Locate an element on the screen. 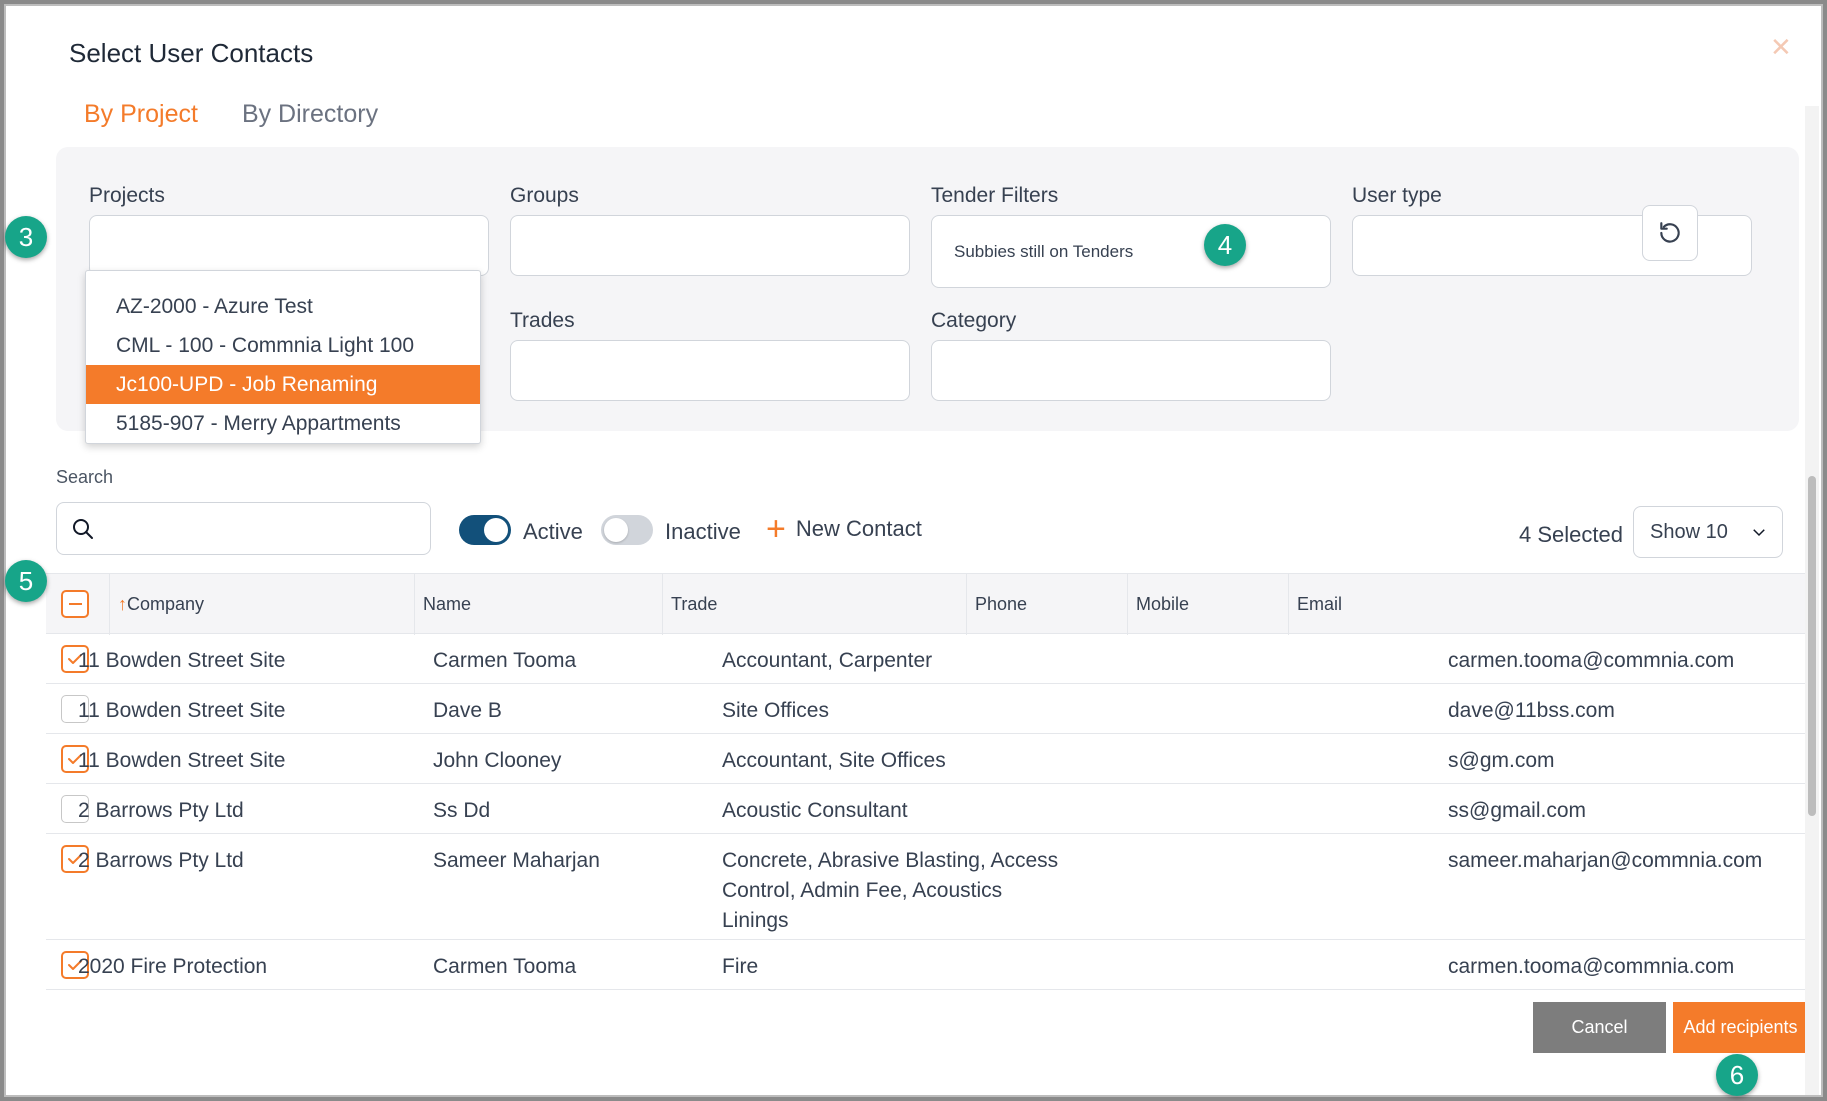 This screenshot has width=1827, height=1101. trade-line: Fire is located at coordinates (740, 966).